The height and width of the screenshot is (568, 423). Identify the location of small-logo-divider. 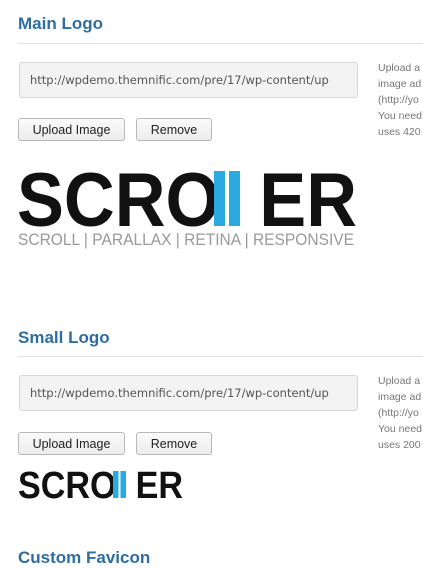
(220, 356).